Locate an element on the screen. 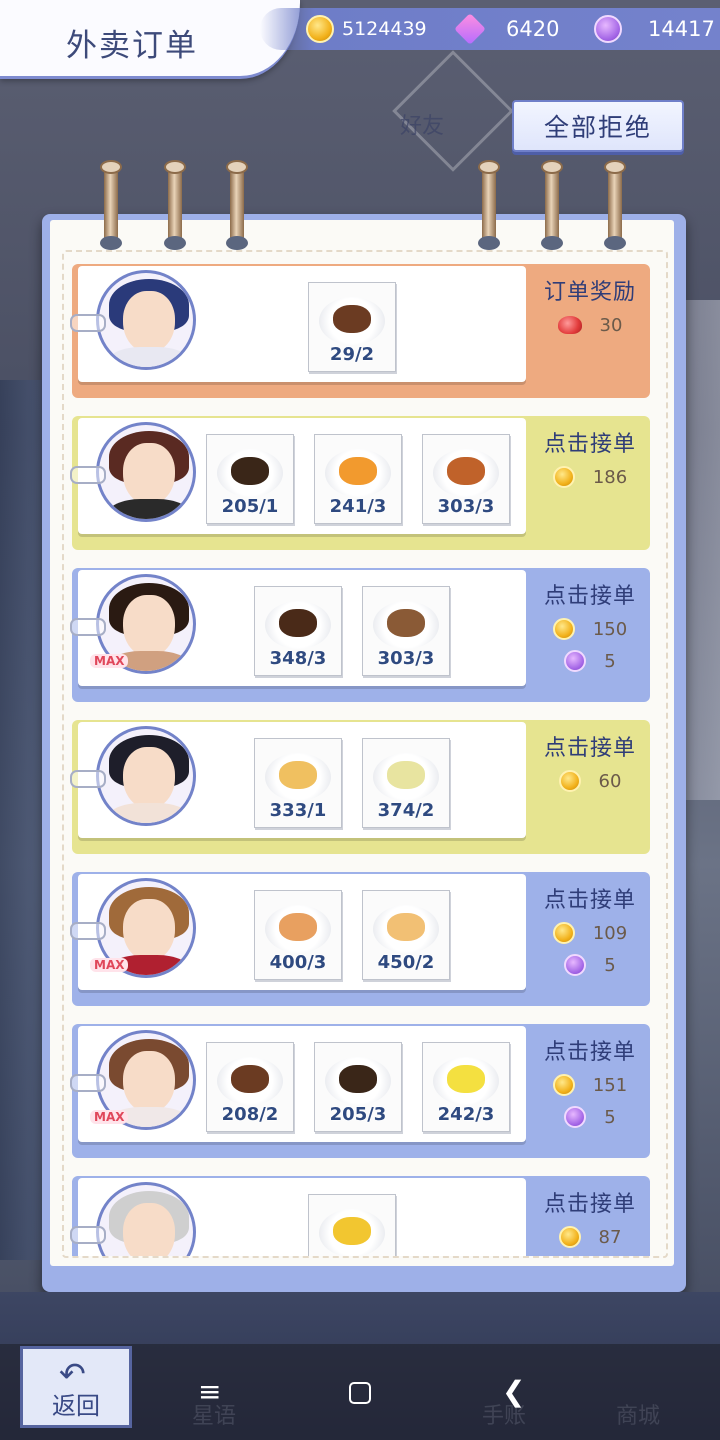  order-card: 333/1 374/2 is located at coordinates (298, 780).